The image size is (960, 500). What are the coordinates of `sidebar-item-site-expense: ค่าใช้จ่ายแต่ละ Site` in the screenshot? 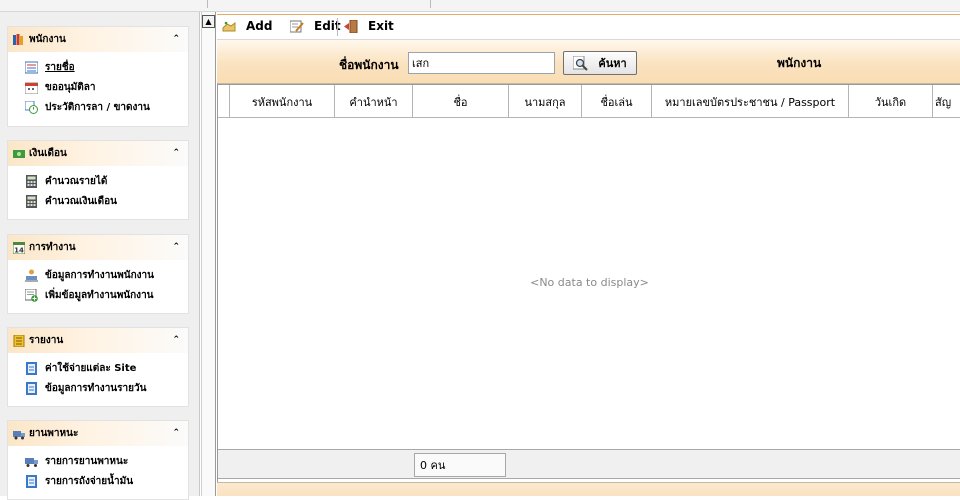 It's located at (106, 368).